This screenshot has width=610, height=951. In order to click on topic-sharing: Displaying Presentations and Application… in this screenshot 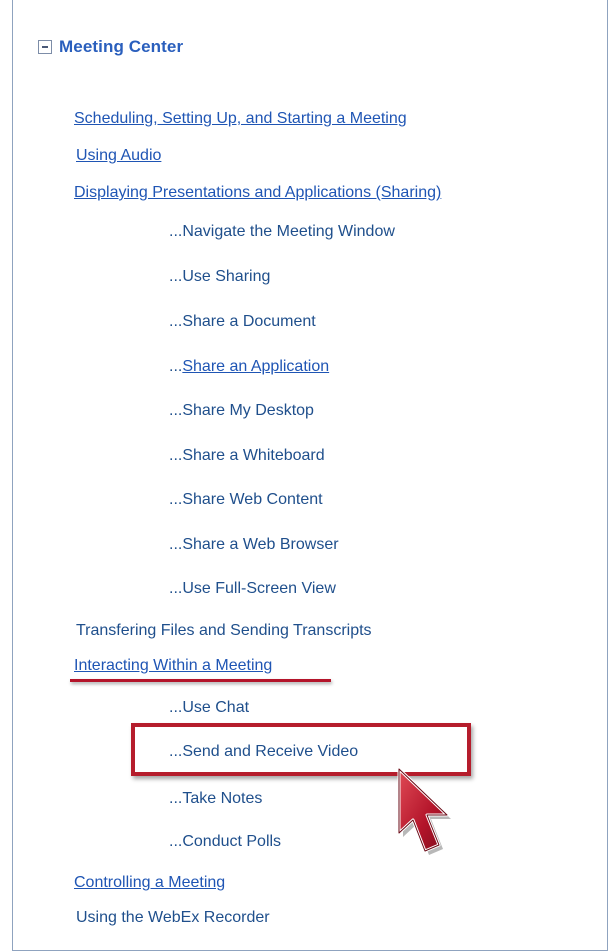, I will do `click(257, 193)`.